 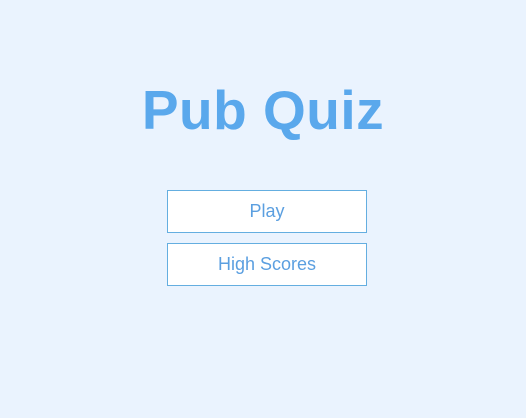 I want to click on game-title: Pub Quiz, so click(x=263, y=110).